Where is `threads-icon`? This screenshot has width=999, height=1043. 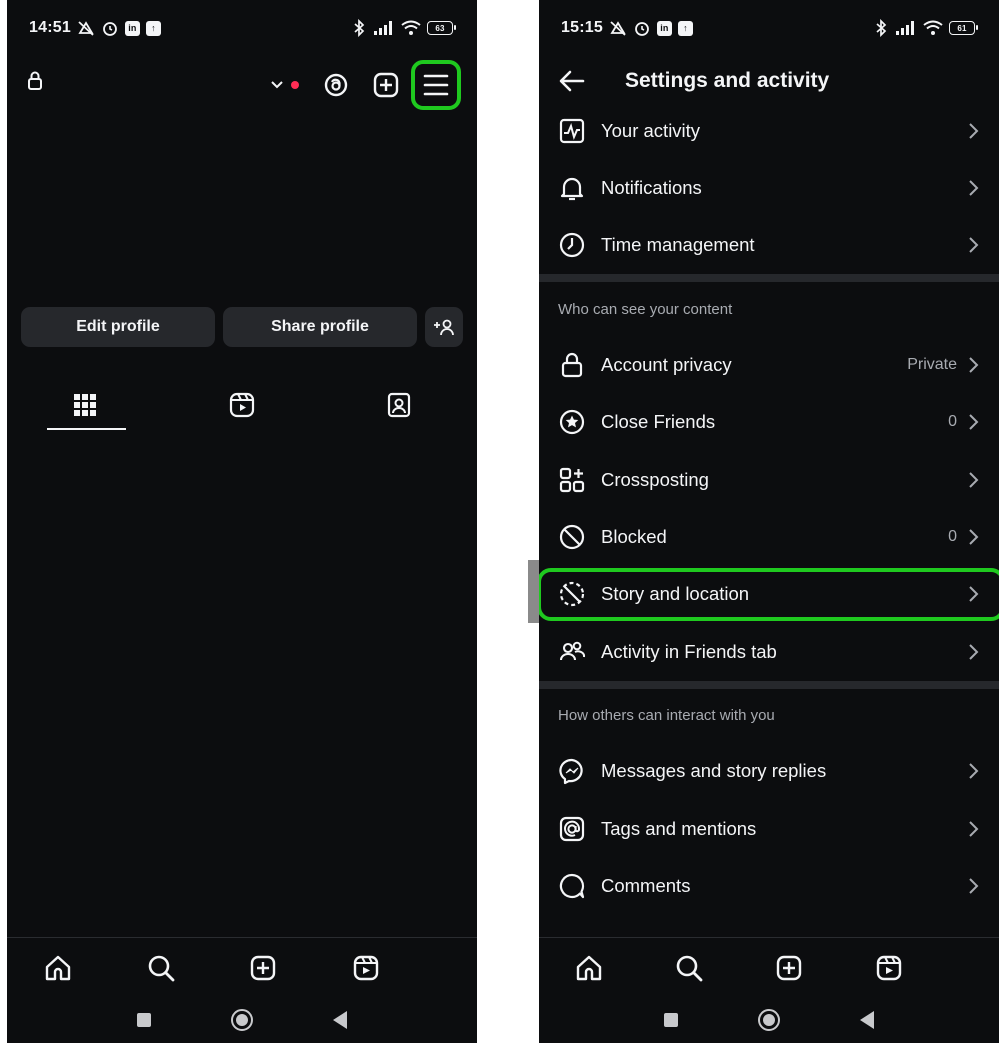
threads-icon is located at coordinates (336, 85).